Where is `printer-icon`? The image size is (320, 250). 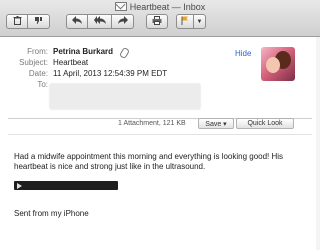 printer-icon is located at coordinates (157, 21).